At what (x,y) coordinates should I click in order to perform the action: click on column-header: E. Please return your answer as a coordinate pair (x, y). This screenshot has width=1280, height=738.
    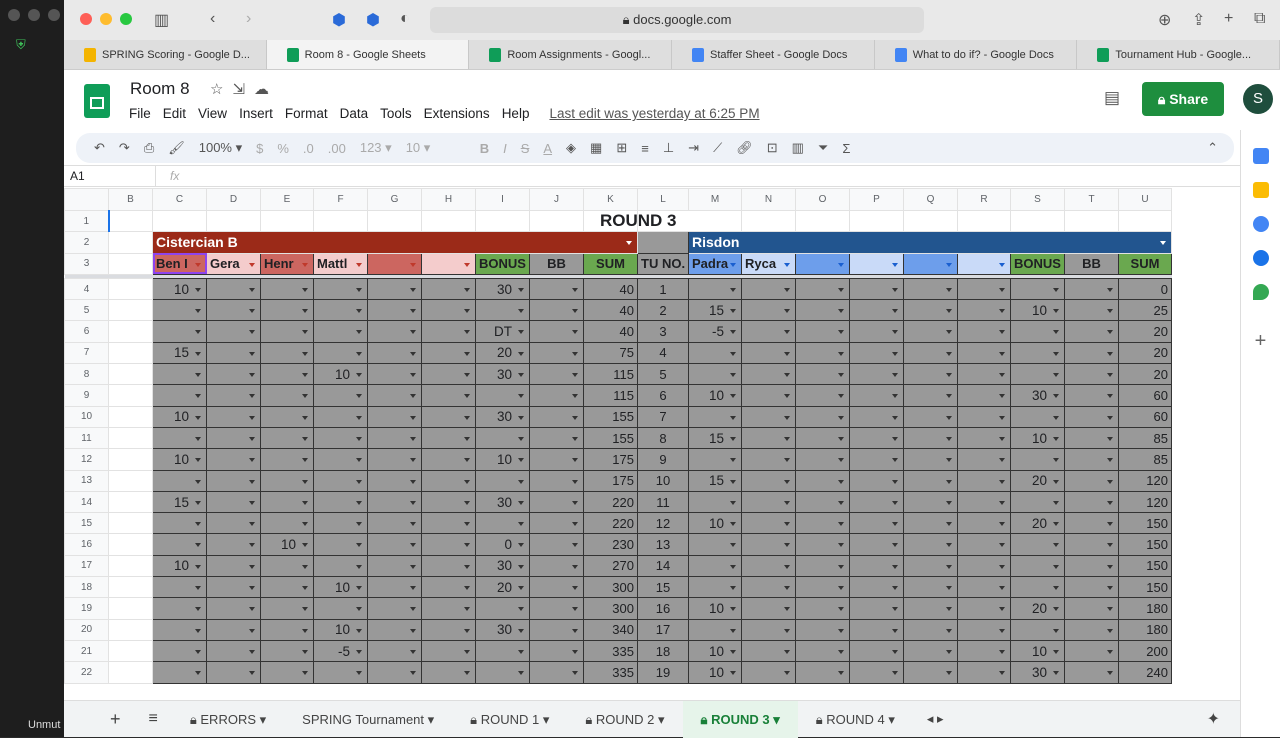
    Looking at the image, I should click on (287, 199).